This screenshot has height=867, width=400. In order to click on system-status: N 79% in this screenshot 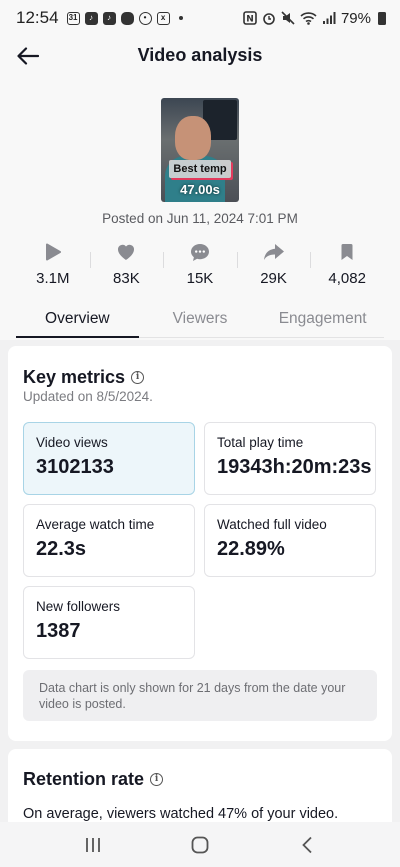, I will do `click(314, 18)`.